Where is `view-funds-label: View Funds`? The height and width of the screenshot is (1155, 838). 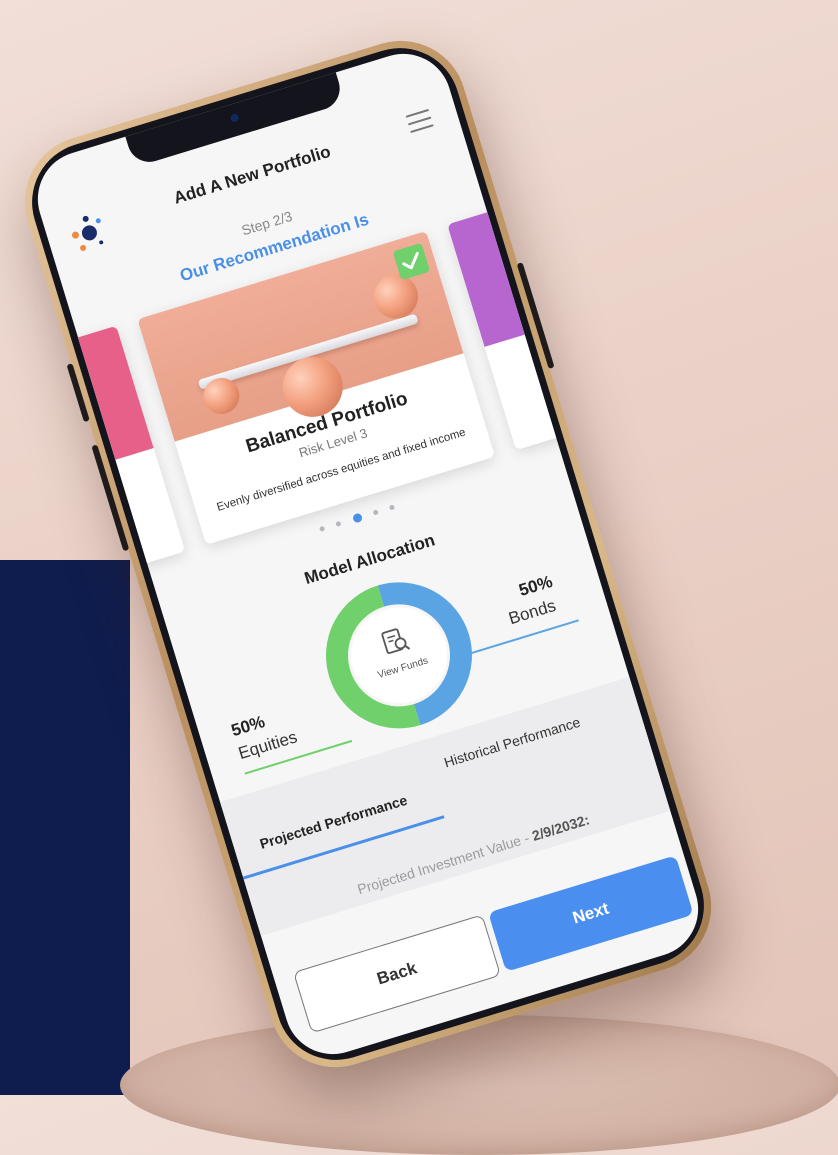
view-funds-label: View Funds is located at coordinates (403, 668).